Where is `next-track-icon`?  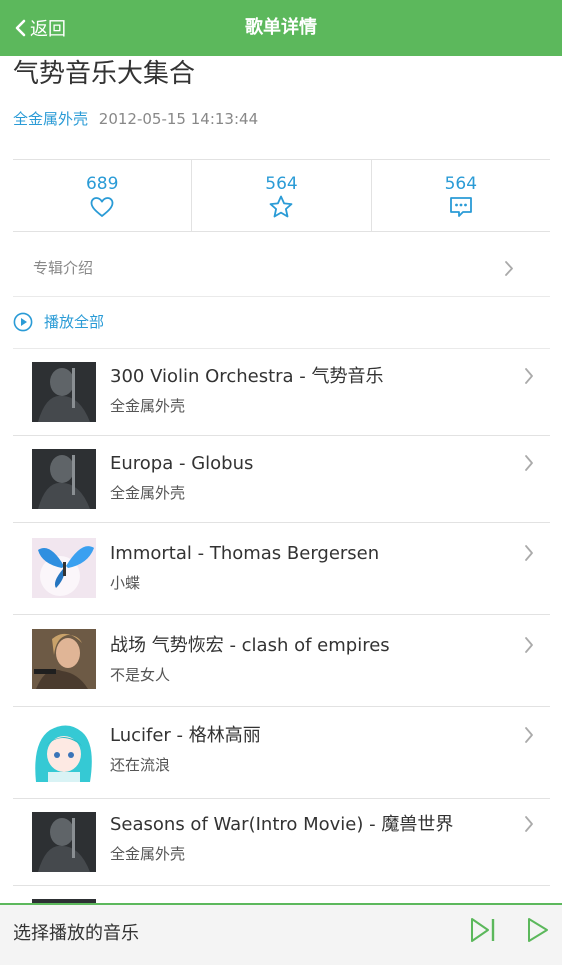 next-track-icon is located at coordinates (483, 930).